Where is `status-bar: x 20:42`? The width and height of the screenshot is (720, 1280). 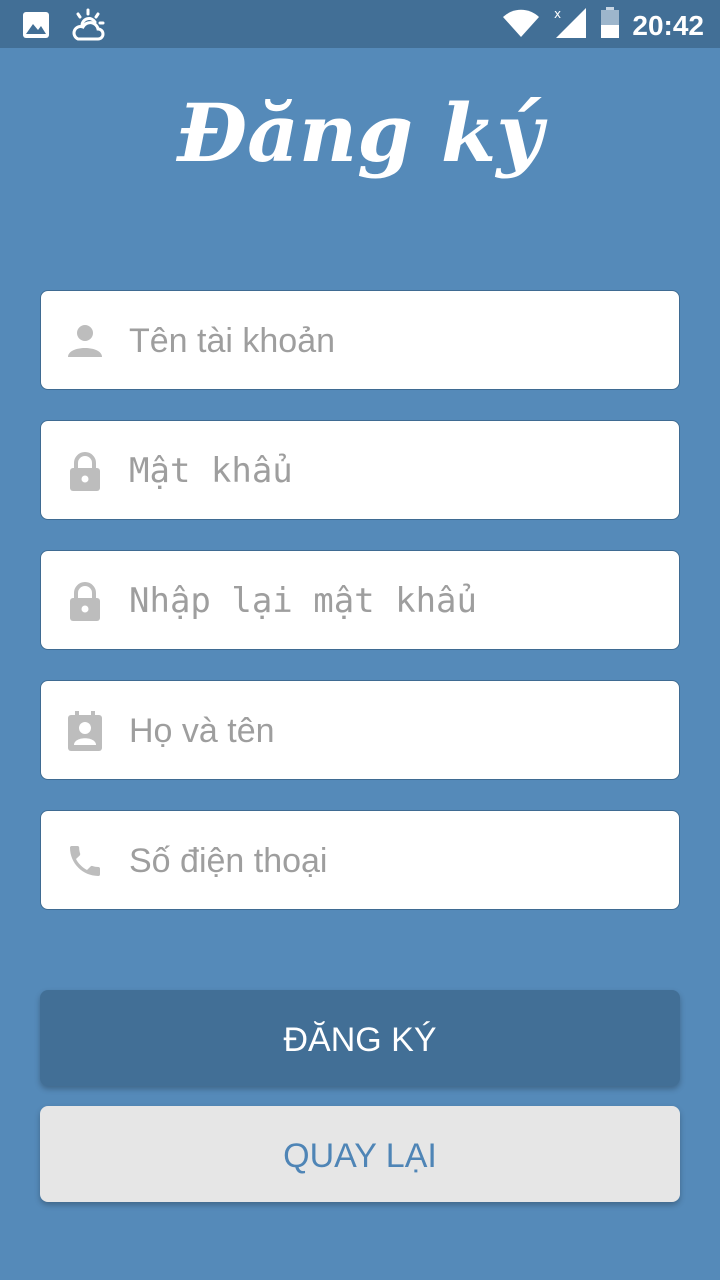
status-bar: x 20:42 is located at coordinates (360, 24).